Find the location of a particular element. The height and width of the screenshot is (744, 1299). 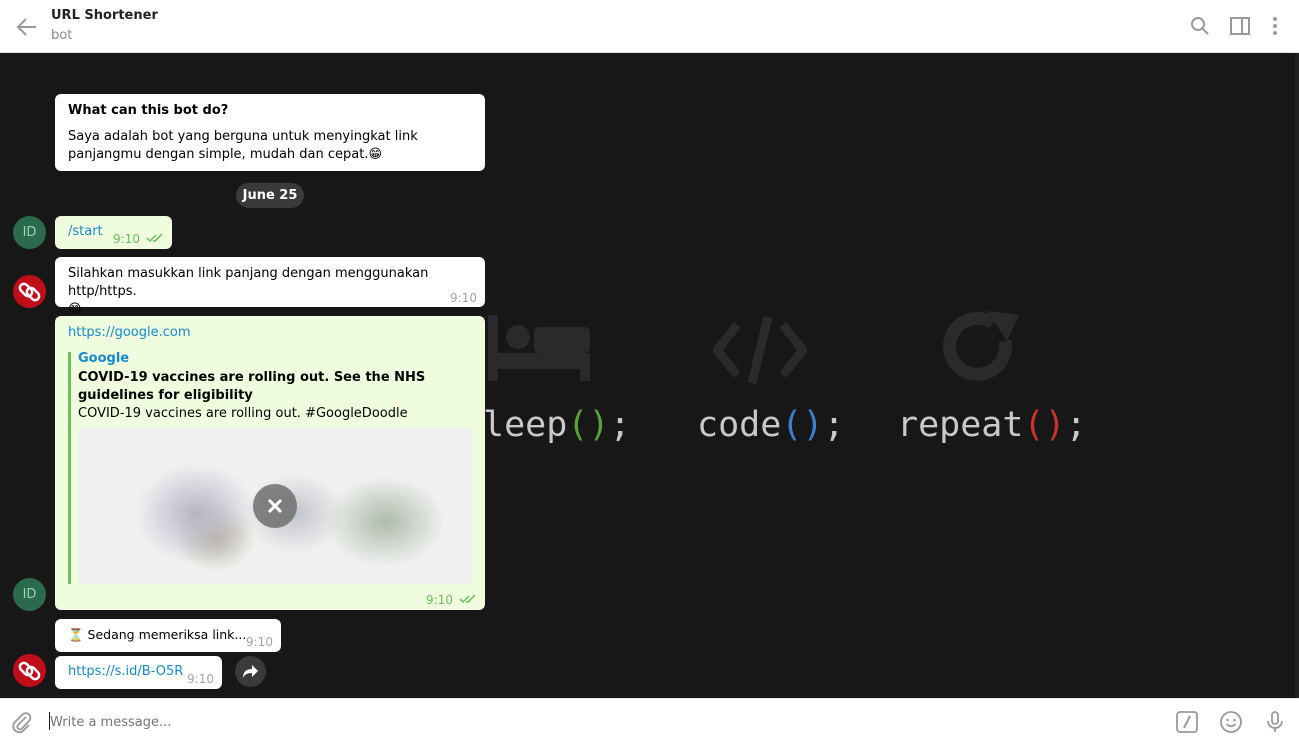

more-vertical-icon is located at coordinates (1275, 26).